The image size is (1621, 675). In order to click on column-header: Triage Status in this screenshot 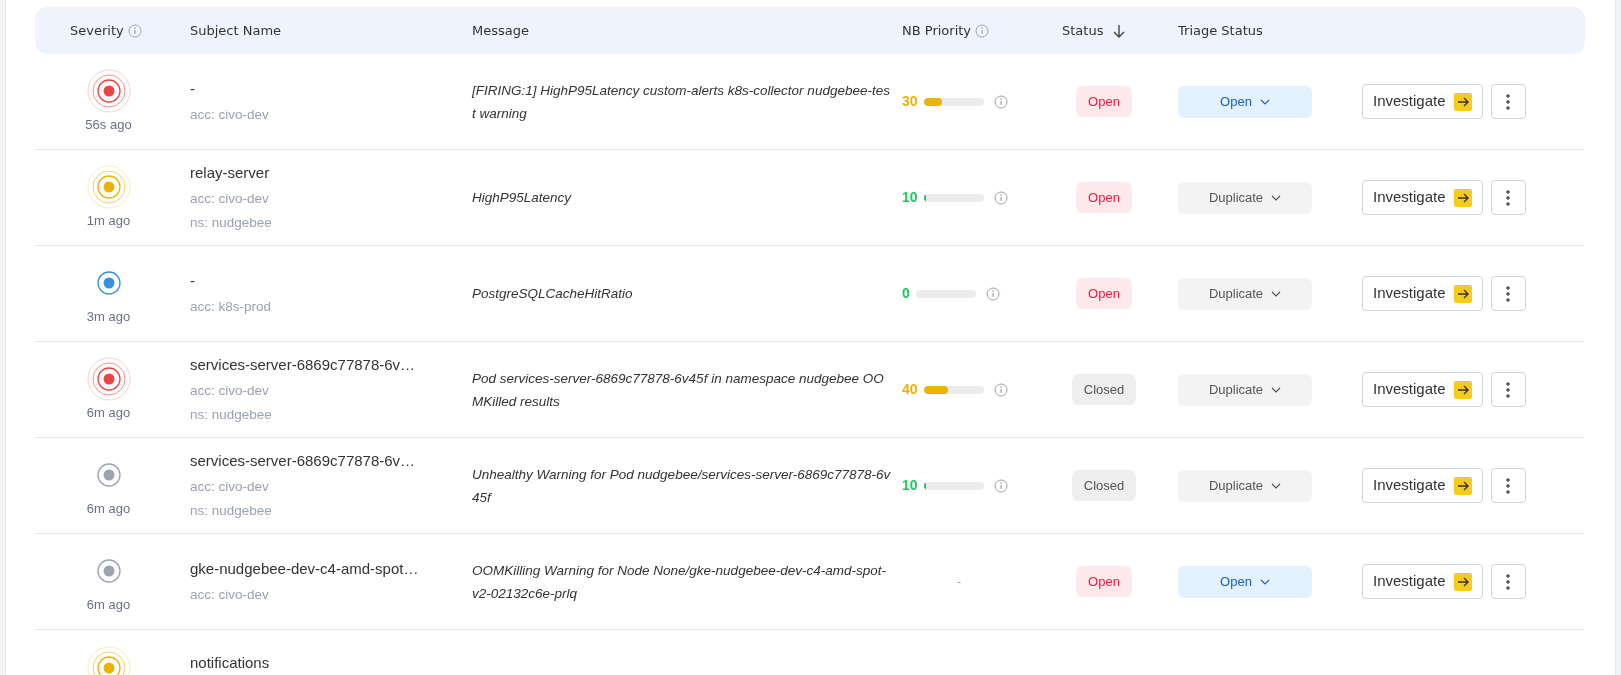, I will do `click(1220, 30)`.